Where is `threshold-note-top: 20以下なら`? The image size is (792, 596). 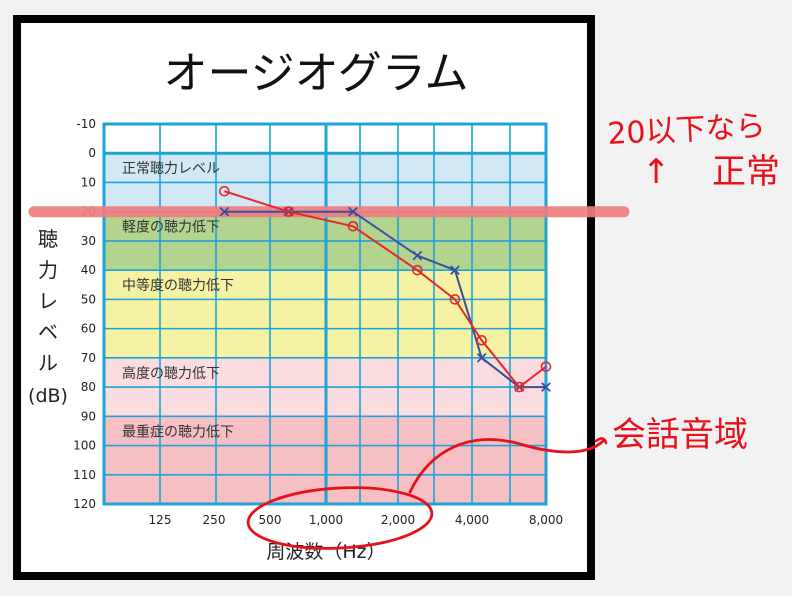 threshold-note-top: 20以下なら is located at coordinates (687, 130).